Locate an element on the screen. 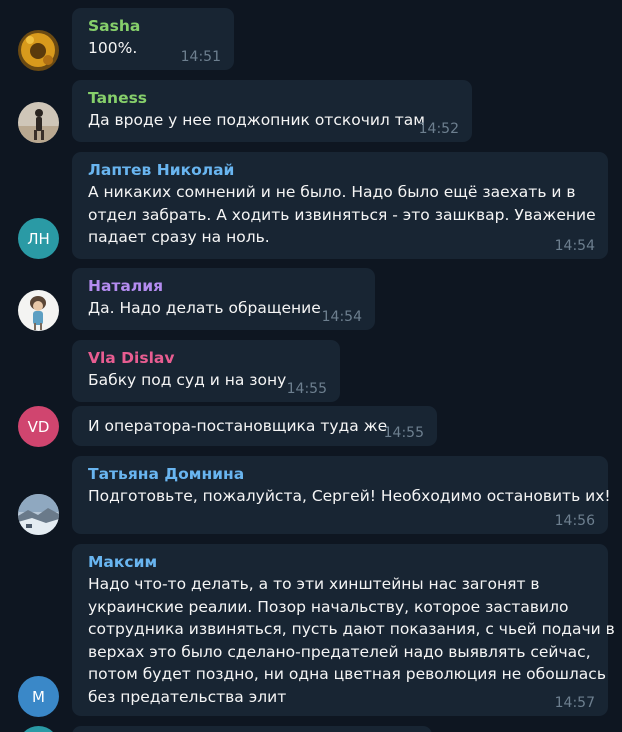 This screenshot has height=732, width=622. message-timestamp: 14:56 is located at coordinates (574, 521).